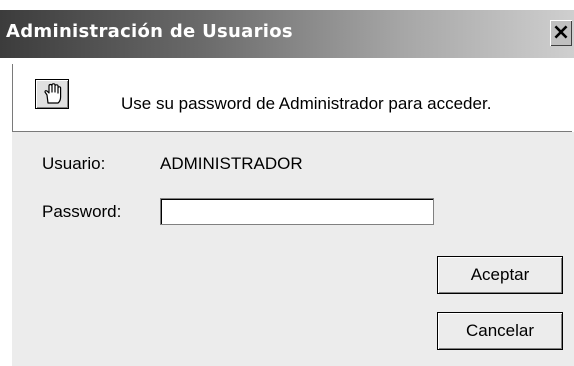 This screenshot has height=366, width=574. What do you see at coordinates (231, 163) in the screenshot?
I see `user-value: ADMINISTRADOR` at bounding box center [231, 163].